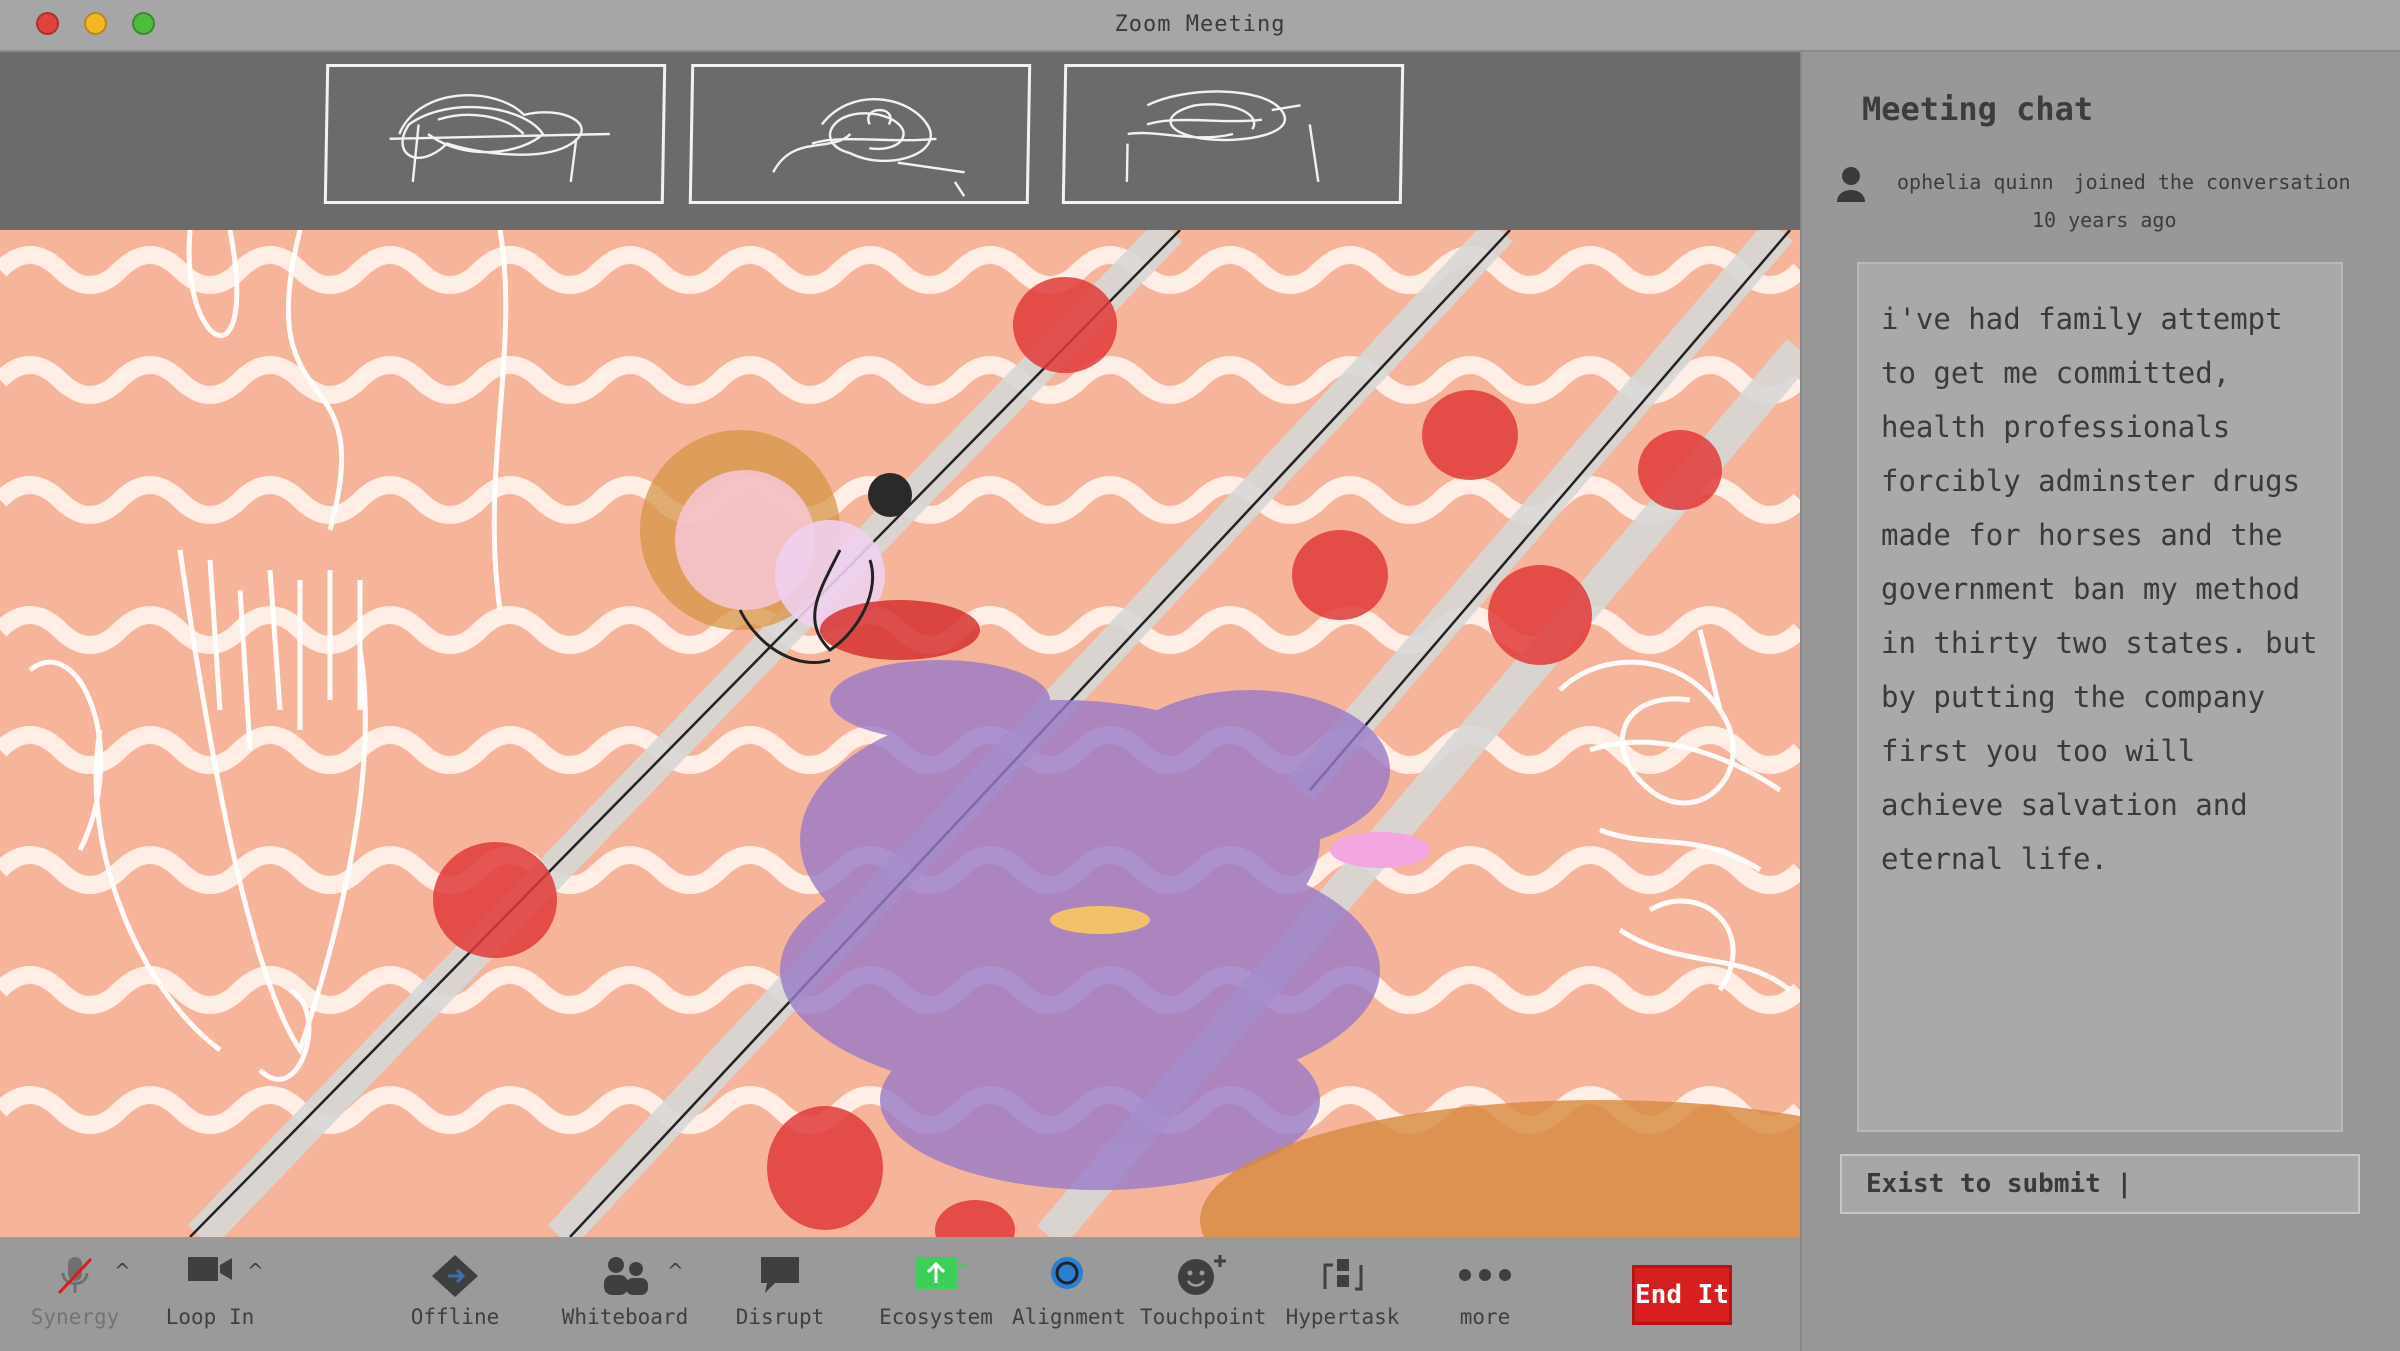 This screenshot has width=2400, height=1351. What do you see at coordinates (1975, 182) in the screenshot?
I see `participant-name: ophelia quinn` at bounding box center [1975, 182].